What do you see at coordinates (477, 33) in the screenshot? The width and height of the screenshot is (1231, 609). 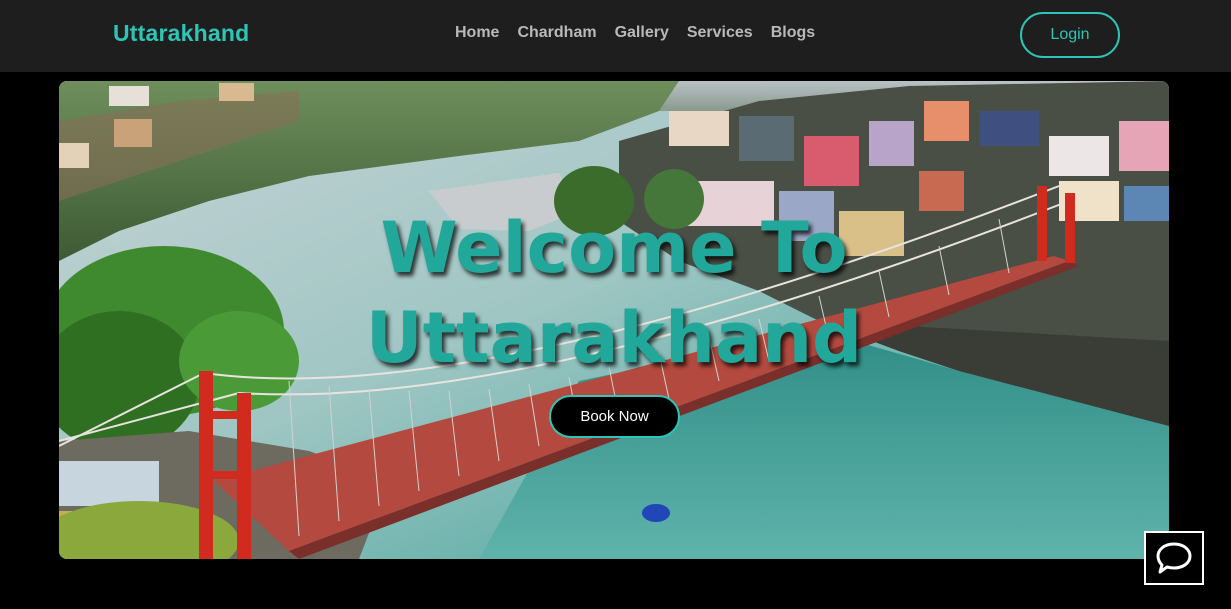 I see `nav-link-home: Home` at bounding box center [477, 33].